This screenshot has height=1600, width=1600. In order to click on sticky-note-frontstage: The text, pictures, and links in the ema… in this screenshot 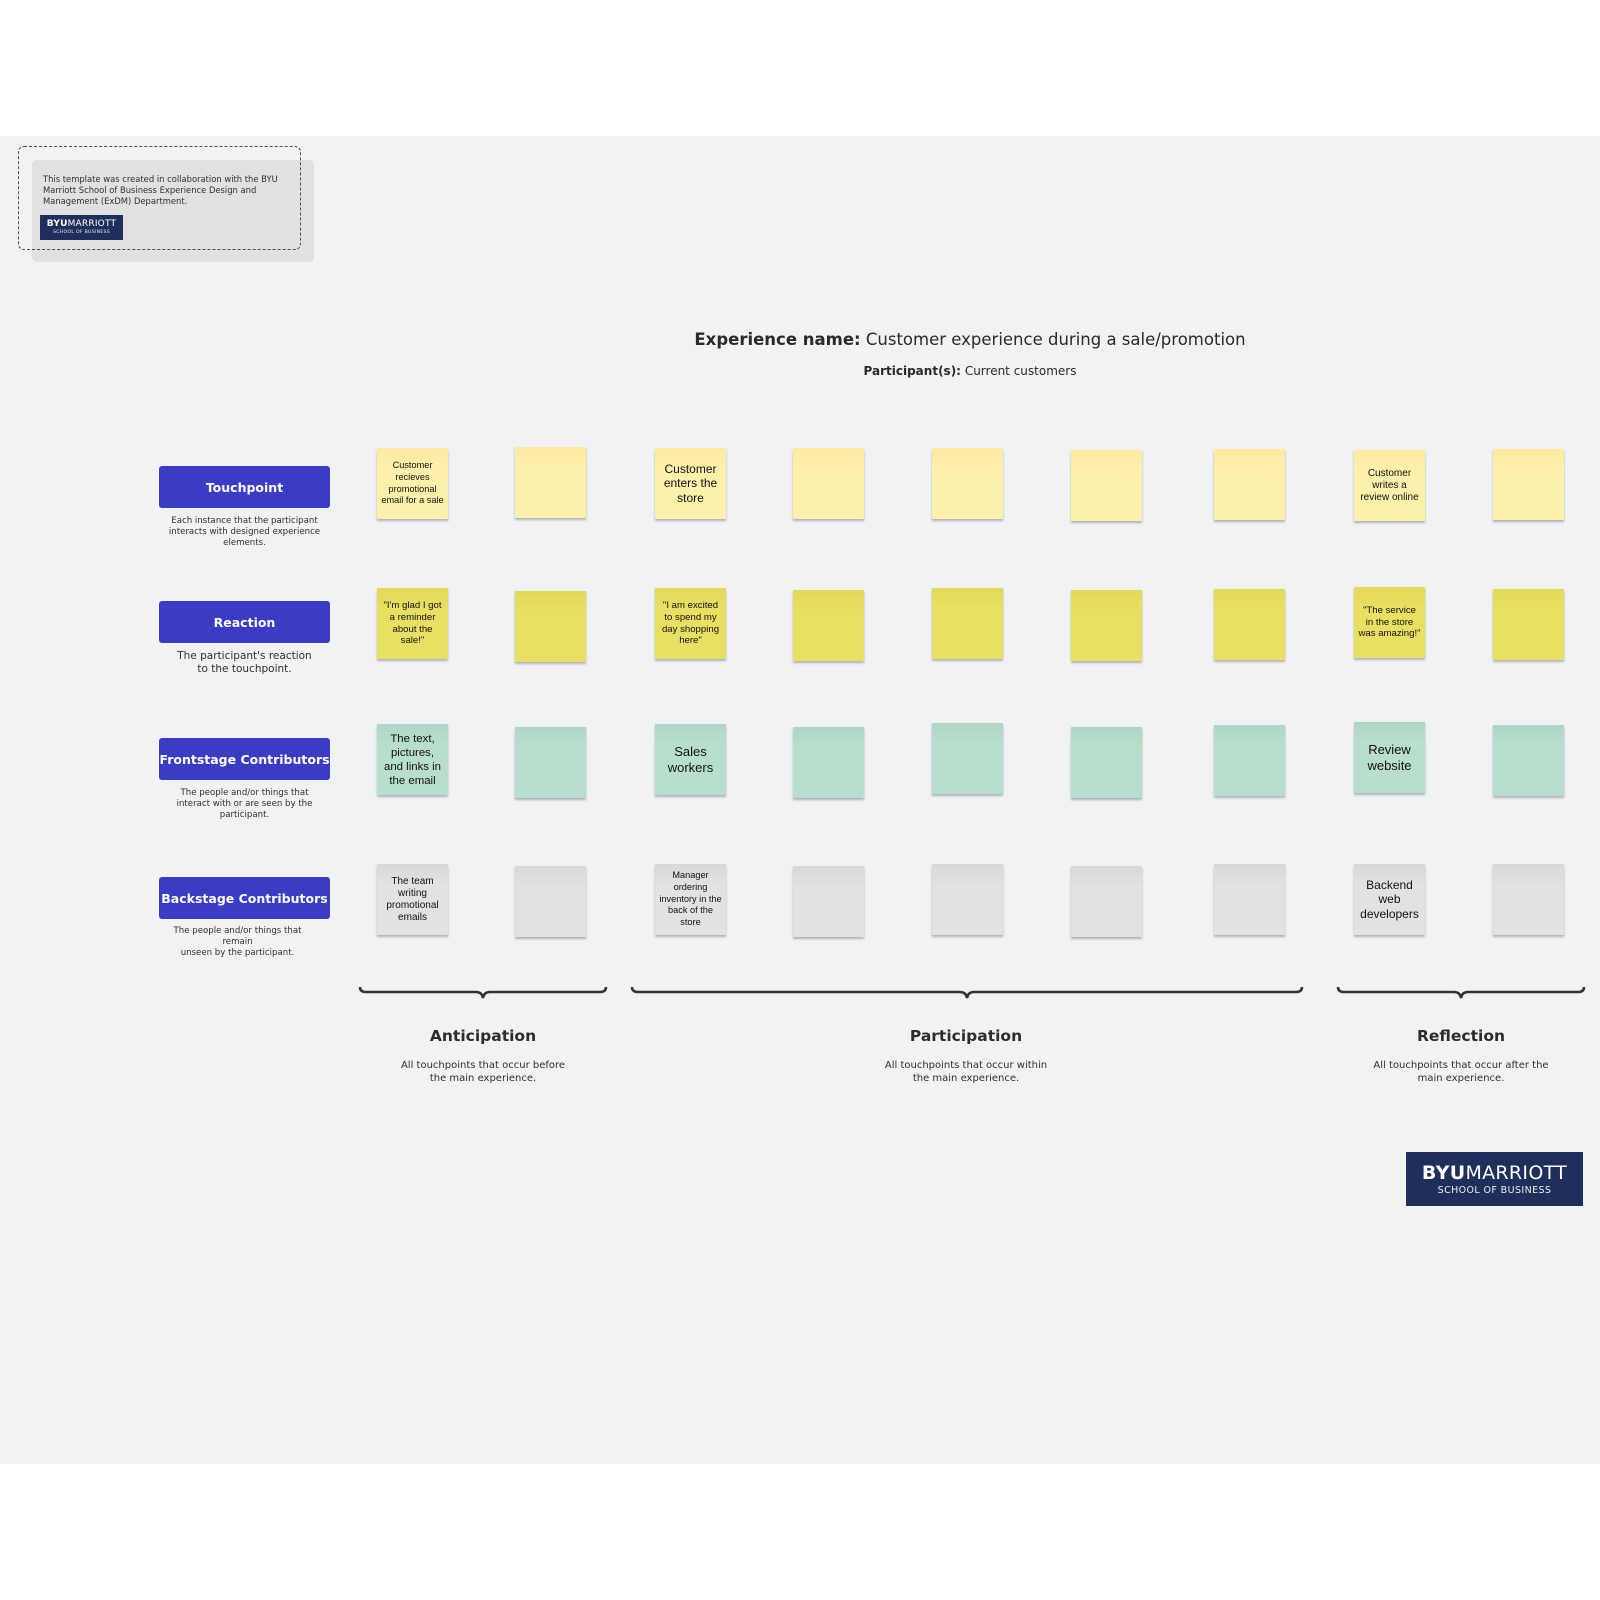, I will do `click(412, 759)`.